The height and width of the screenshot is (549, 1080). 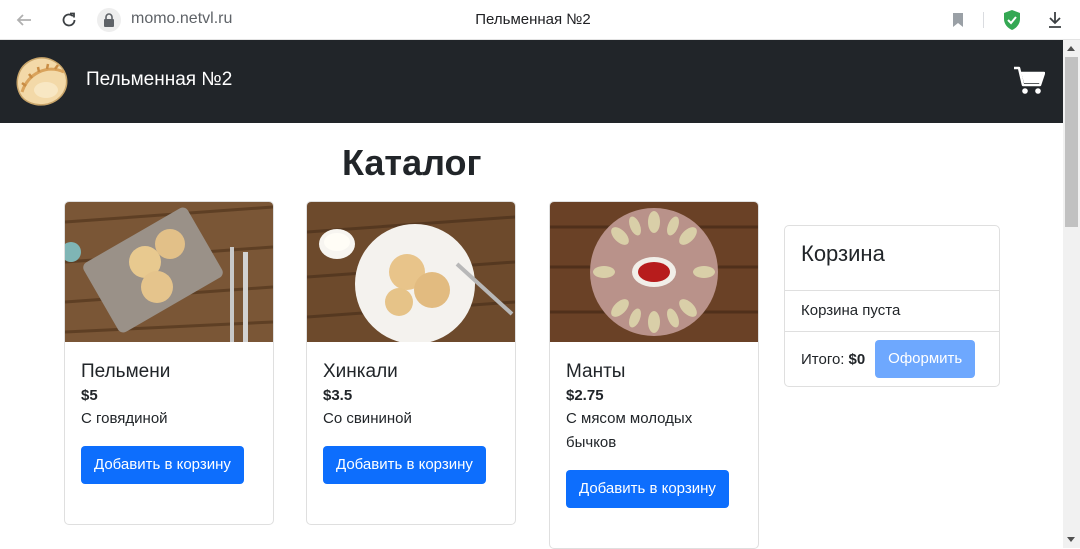 I want to click on dumpling-logo-icon, so click(x=41, y=81).